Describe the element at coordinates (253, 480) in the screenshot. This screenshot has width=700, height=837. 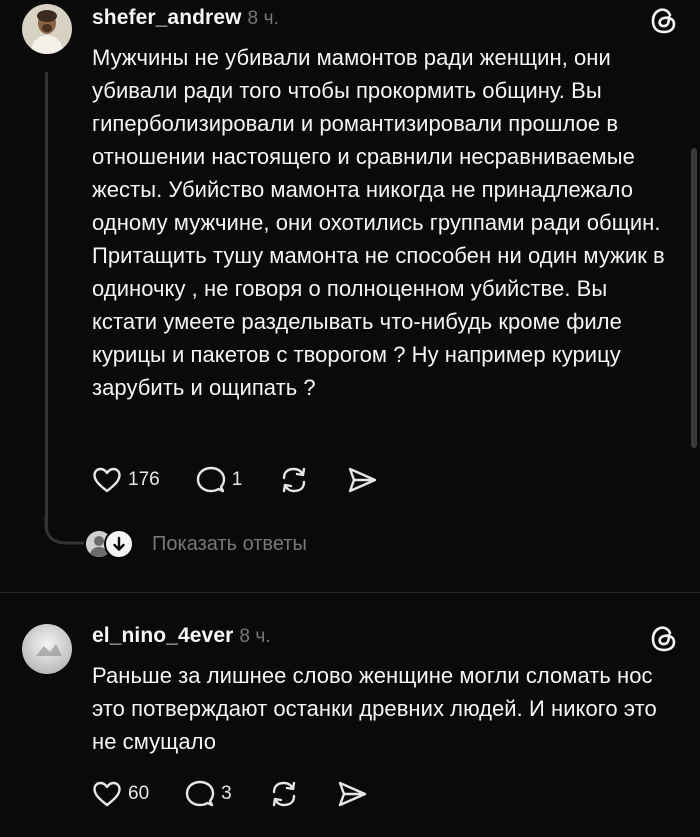
I see `action-bar: 176 1` at that location.